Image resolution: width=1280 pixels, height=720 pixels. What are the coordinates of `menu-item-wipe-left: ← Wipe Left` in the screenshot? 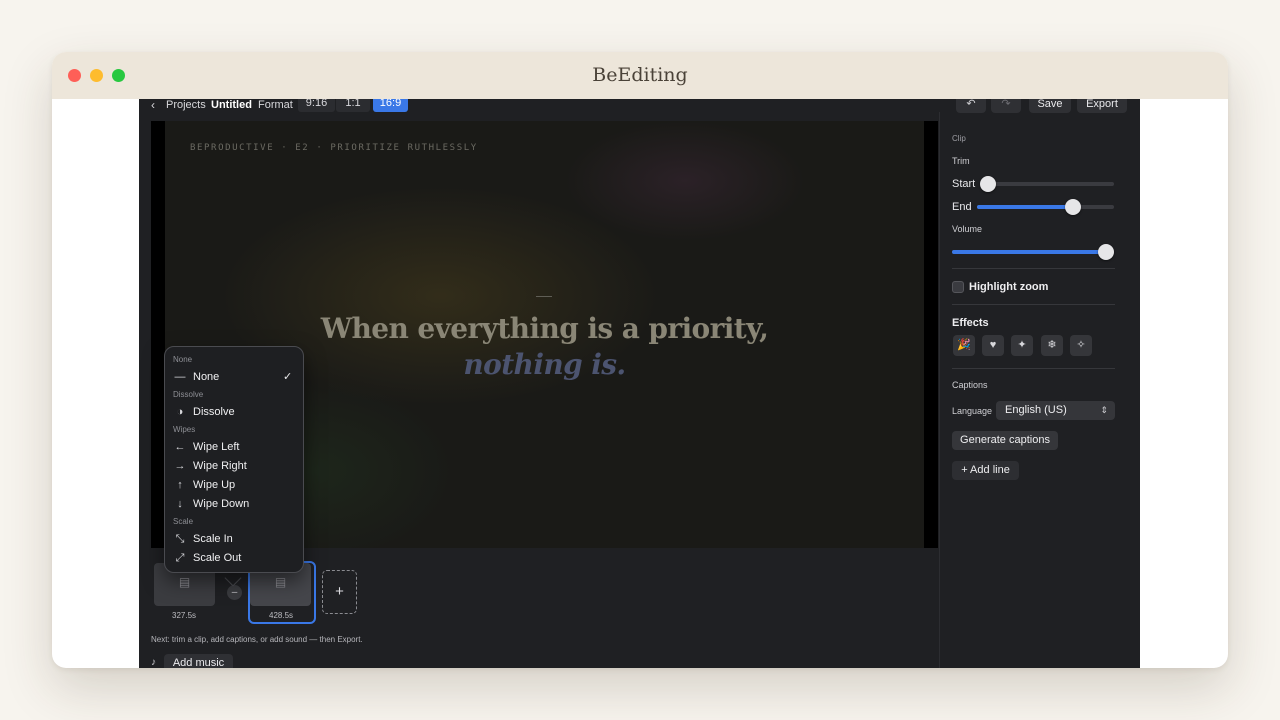 It's located at (234, 447).